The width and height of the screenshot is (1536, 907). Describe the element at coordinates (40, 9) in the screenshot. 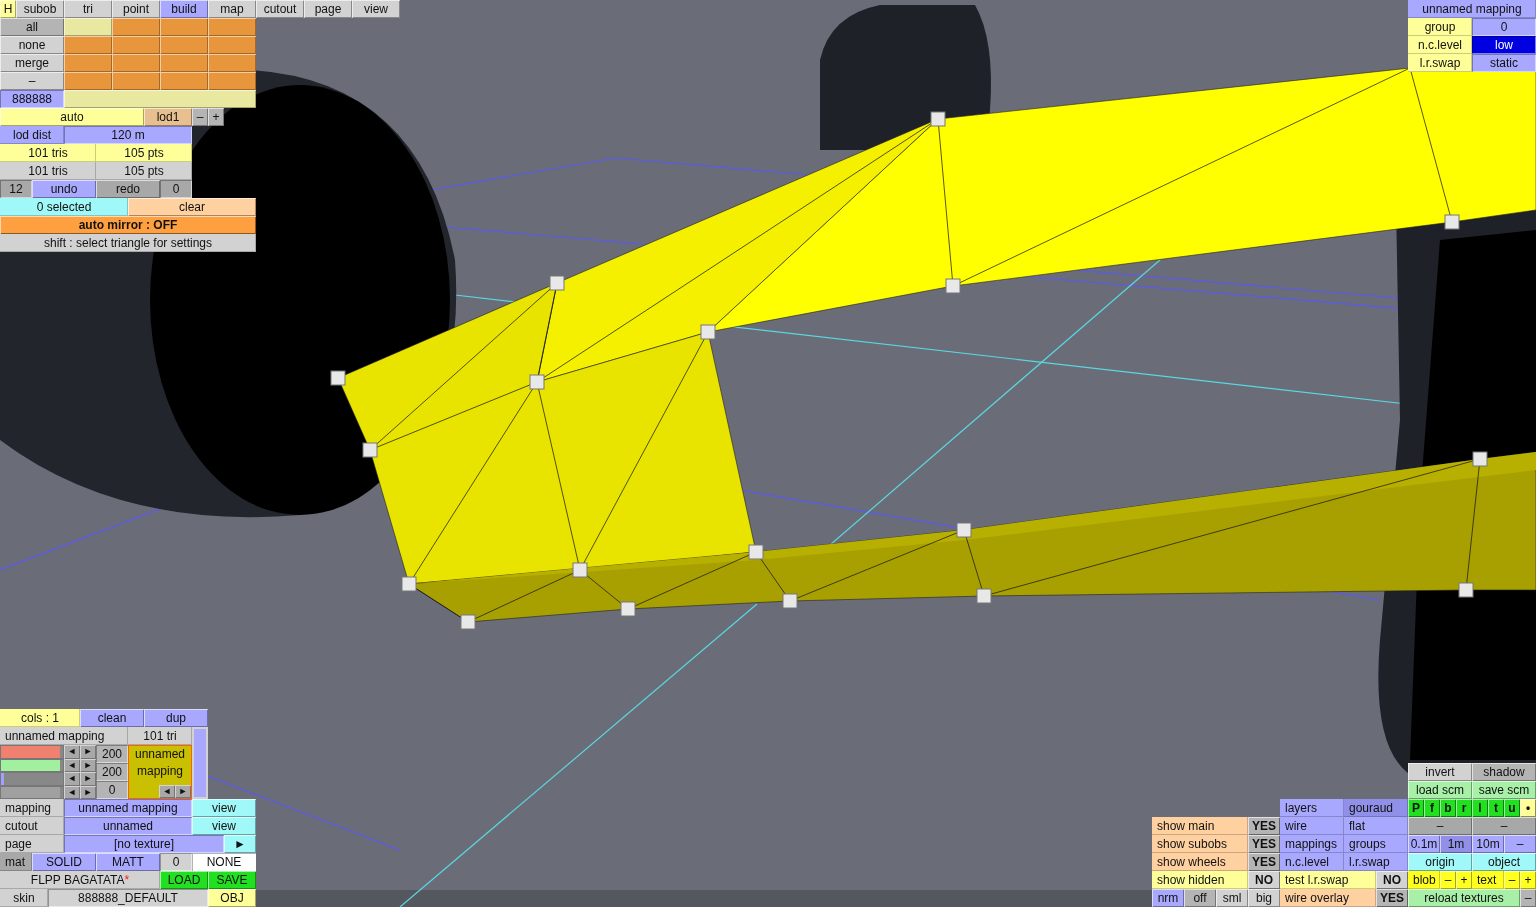

I see `mode-tab: subob` at that location.